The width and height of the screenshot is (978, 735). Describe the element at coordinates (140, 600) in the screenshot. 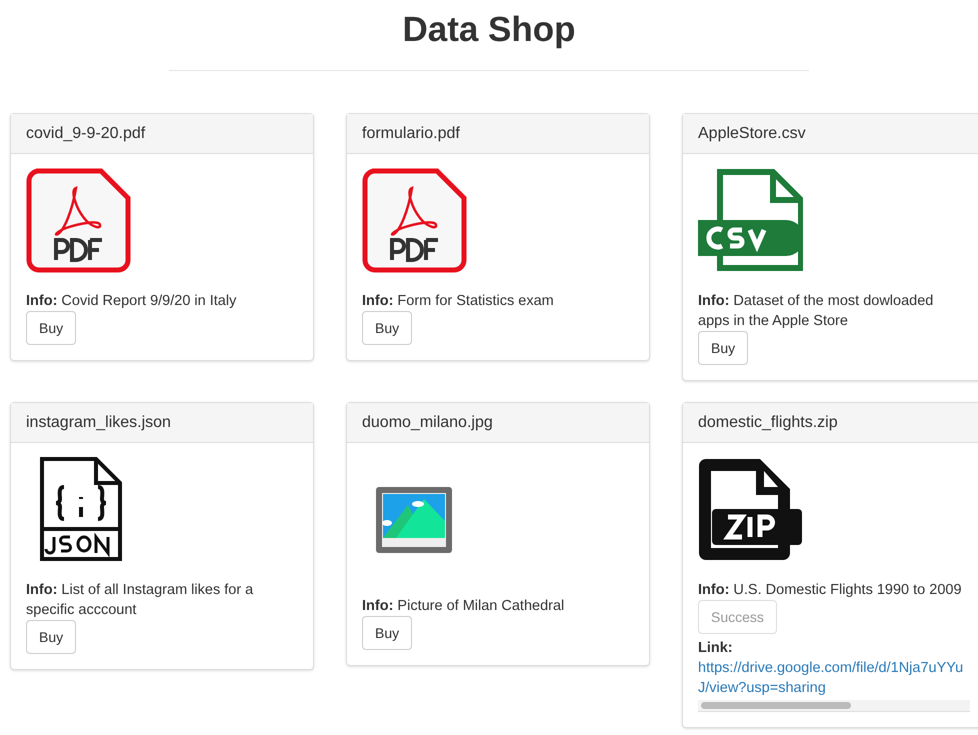

I see `file-info: Info: List of all Instagram likes for a specific acccount` at that location.